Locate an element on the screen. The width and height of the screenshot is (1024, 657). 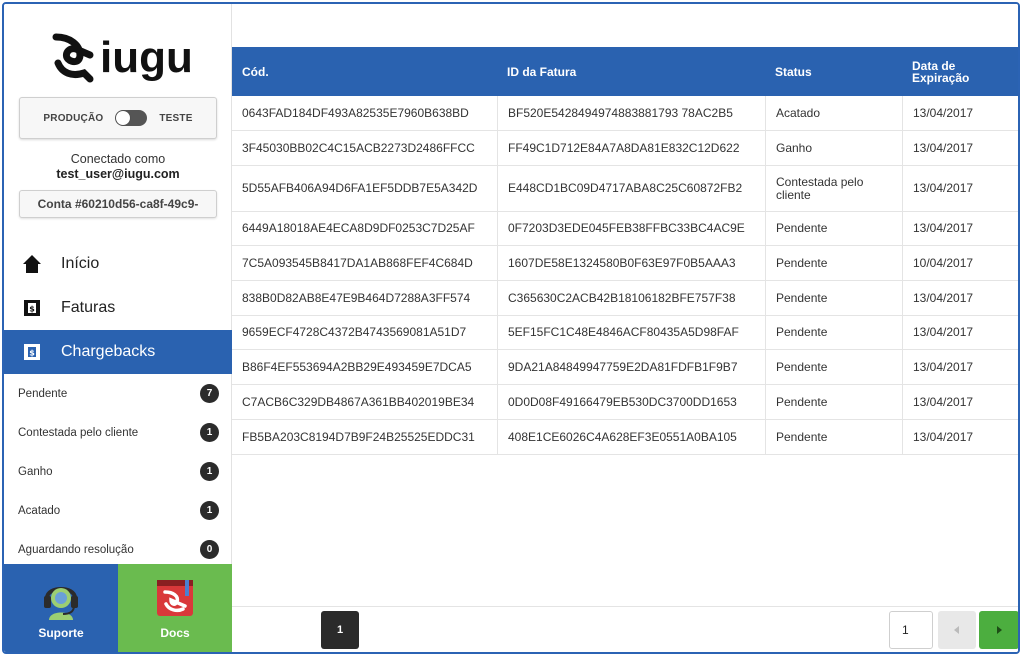
connected-user: test_user@iugu.com is located at coordinates (118, 174).